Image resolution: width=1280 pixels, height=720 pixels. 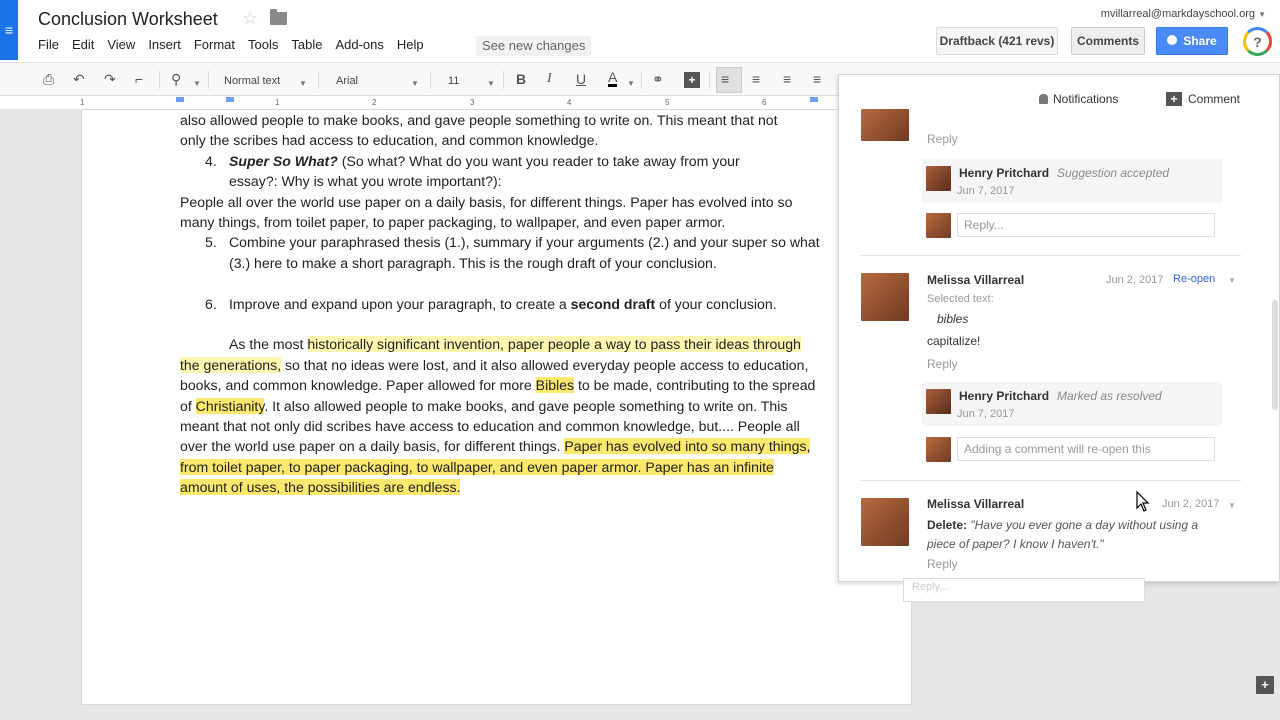 I want to click on notifications-label: Notifications, so click(x=1086, y=99).